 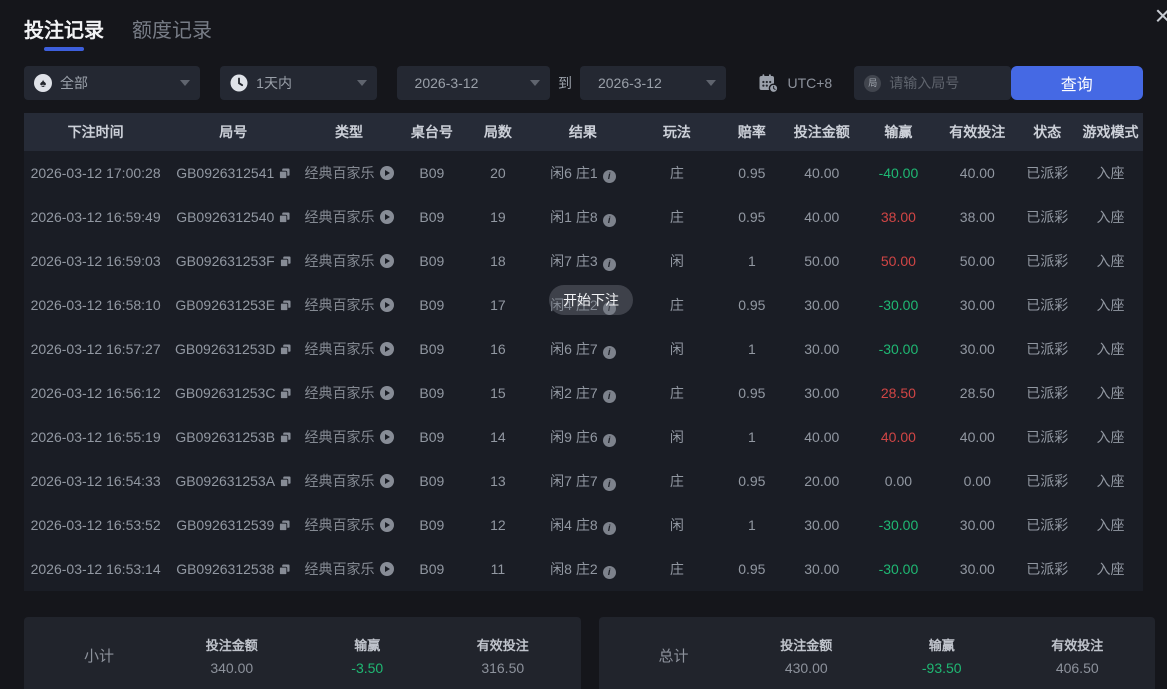 I want to click on round-search-box: 局, so click(x=932, y=83).